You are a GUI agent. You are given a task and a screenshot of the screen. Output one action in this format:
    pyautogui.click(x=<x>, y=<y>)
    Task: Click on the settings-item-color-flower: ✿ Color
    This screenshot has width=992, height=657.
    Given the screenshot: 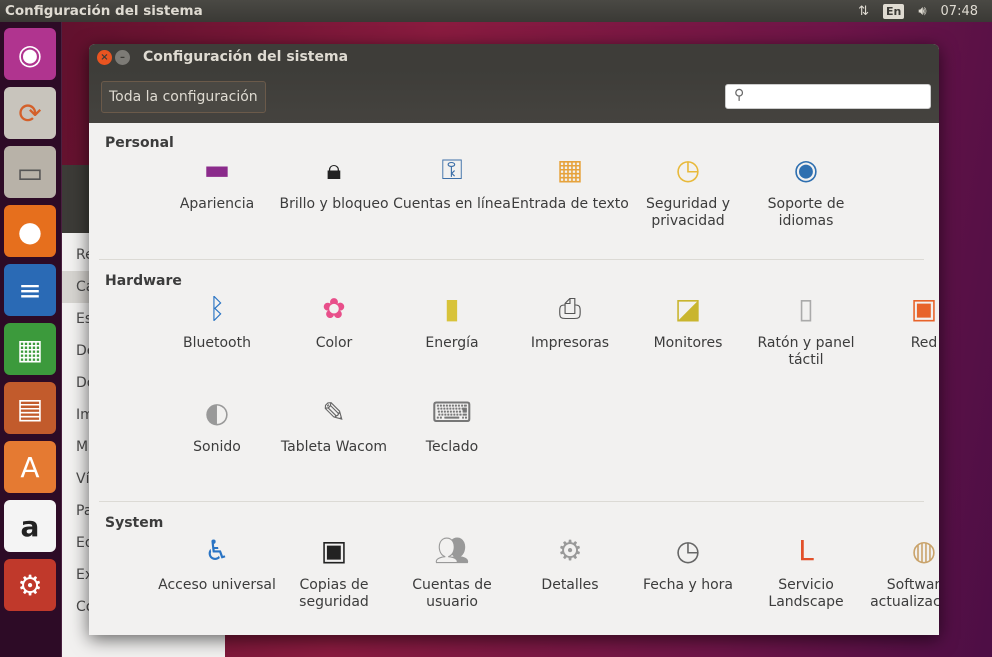 What is the action you would take?
    pyautogui.click(x=334, y=319)
    